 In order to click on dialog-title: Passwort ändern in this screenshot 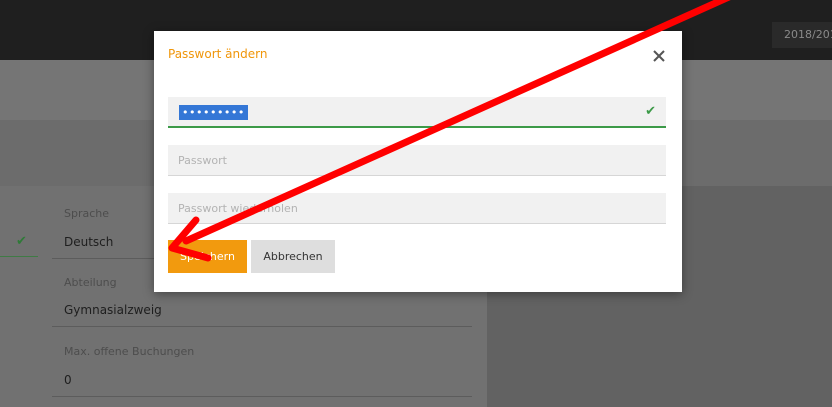, I will do `click(218, 54)`.